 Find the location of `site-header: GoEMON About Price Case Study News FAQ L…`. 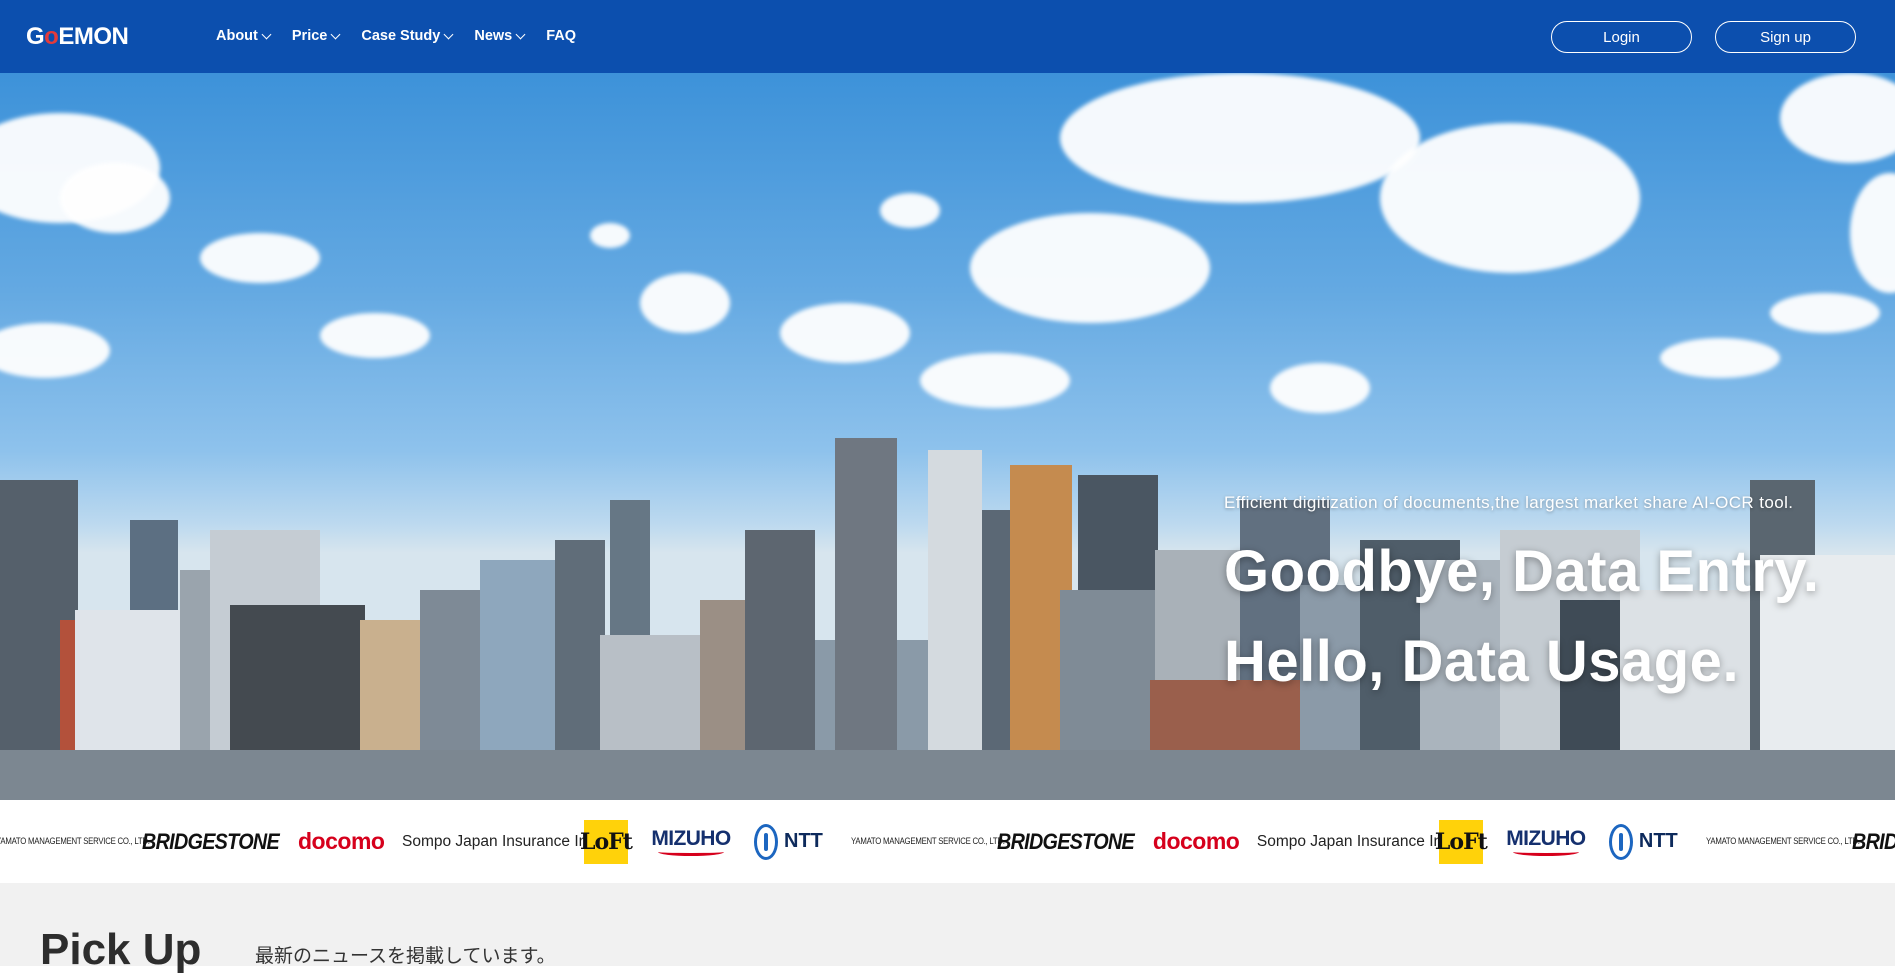

site-header: GoEMON About Price Case Study News FAQ L… is located at coordinates (947, 36).